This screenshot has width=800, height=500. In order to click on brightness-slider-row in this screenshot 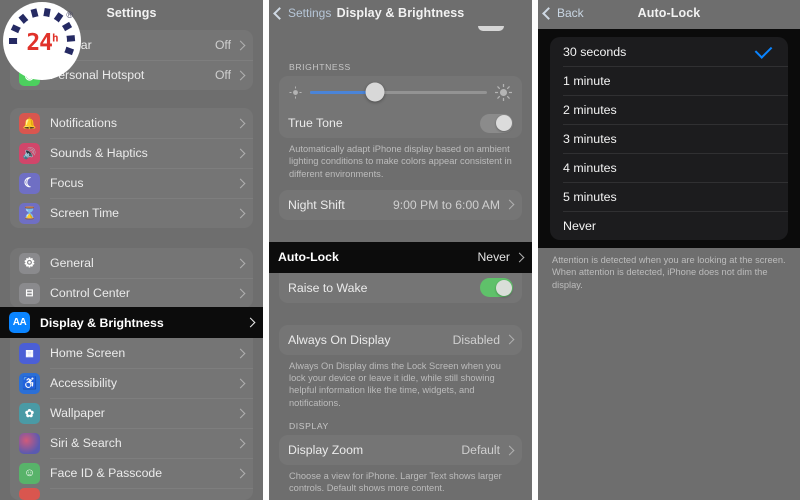, I will do `click(400, 92)`.